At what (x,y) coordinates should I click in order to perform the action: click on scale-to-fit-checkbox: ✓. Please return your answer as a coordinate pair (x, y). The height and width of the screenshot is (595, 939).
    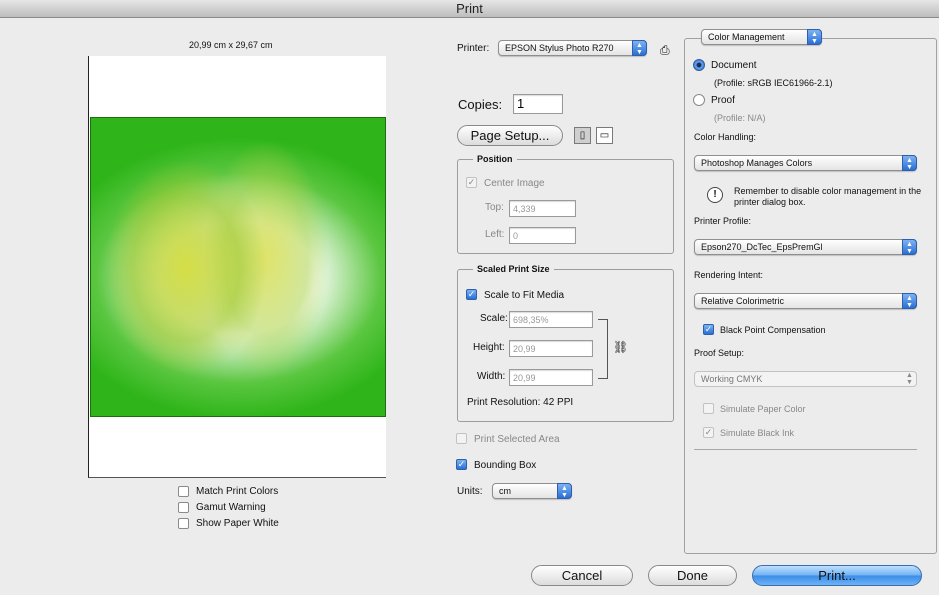
    Looking at the image, I should click on (471, 294).